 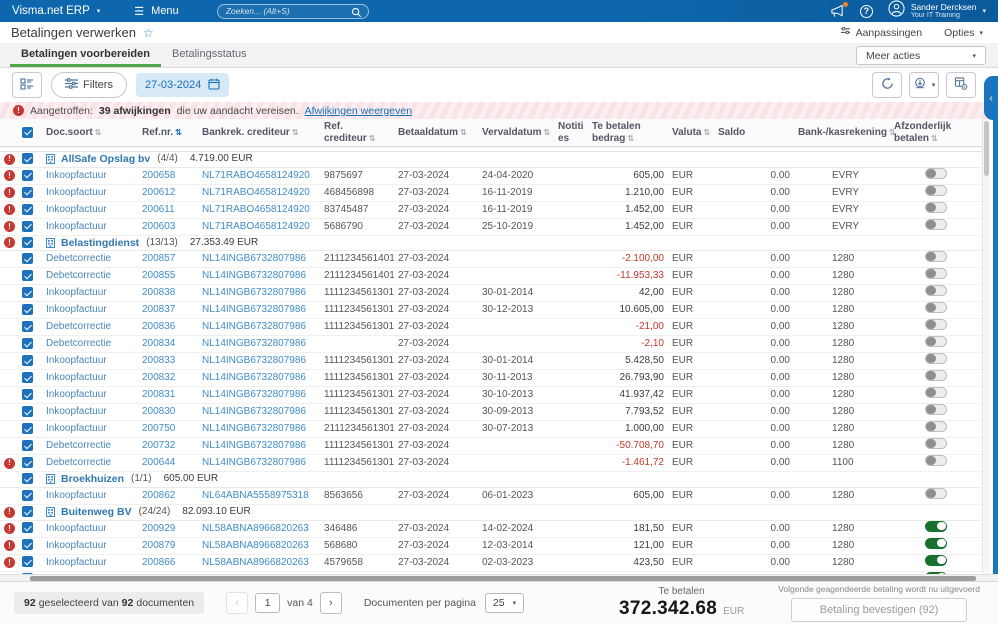 What do you see at coordinates (866, 11) in the screenshot?
I see `help-icon: ?` at bounding box center [866, 11].